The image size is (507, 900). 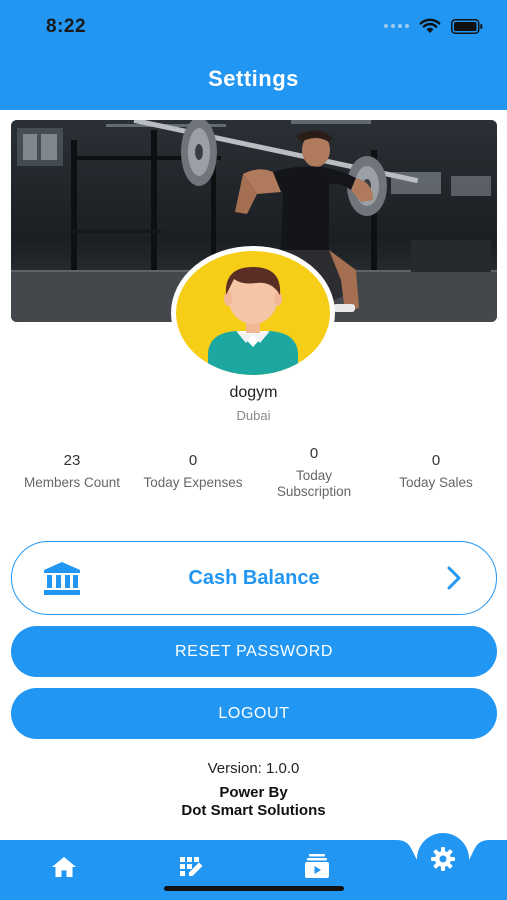 What do you see at coordinates (64, 867) in the screenshot?
I see `home-icon` at bounding box center [64, 867].